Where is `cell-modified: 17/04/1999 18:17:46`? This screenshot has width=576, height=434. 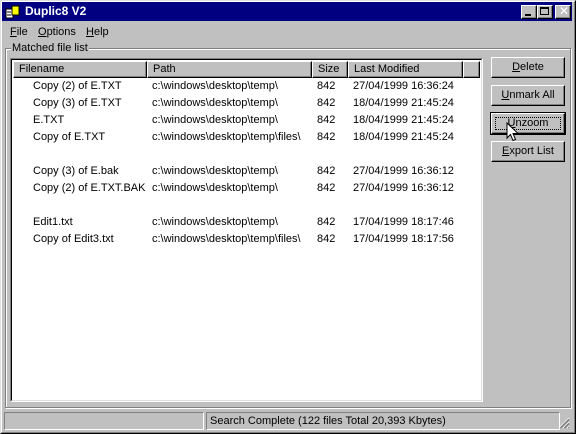
cell-modified: 17/04/1999 18:17:46 is located at coordinates (403, 222).